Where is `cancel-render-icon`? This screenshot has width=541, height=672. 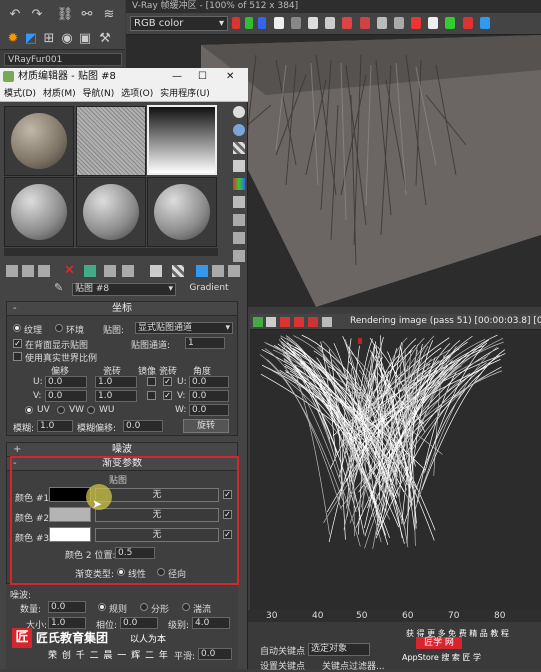 cancel-render-icon is located at coordinates (313, 322).